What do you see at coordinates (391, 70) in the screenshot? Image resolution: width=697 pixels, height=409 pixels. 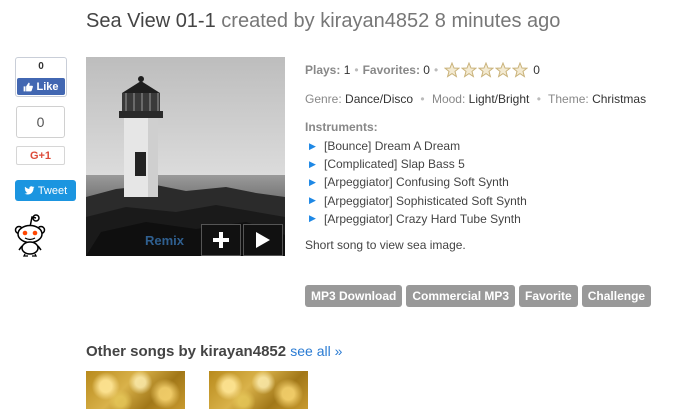 I see `favorites-label: Favorites:` at bounding box center [391, 70].